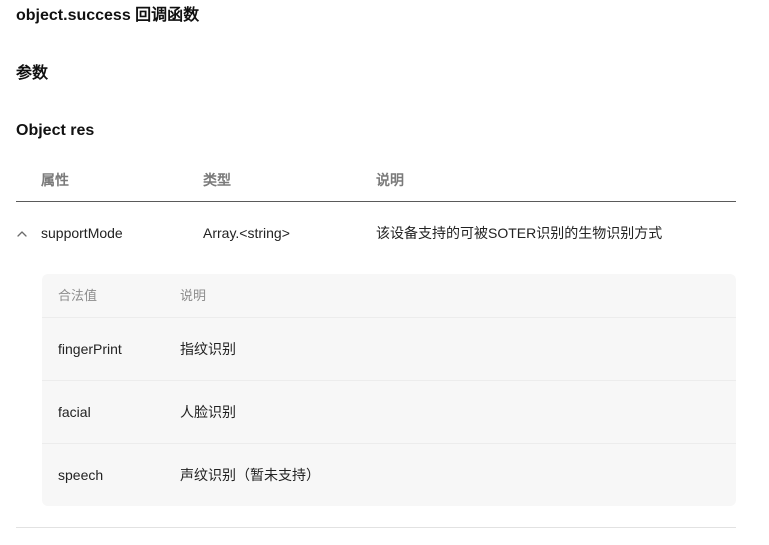 The width and height of the screenshot is (769, 545). Describe the element at coordinates (108, 15) in the screenshot. I see `callback-title: object.success 回调函数` at that location.